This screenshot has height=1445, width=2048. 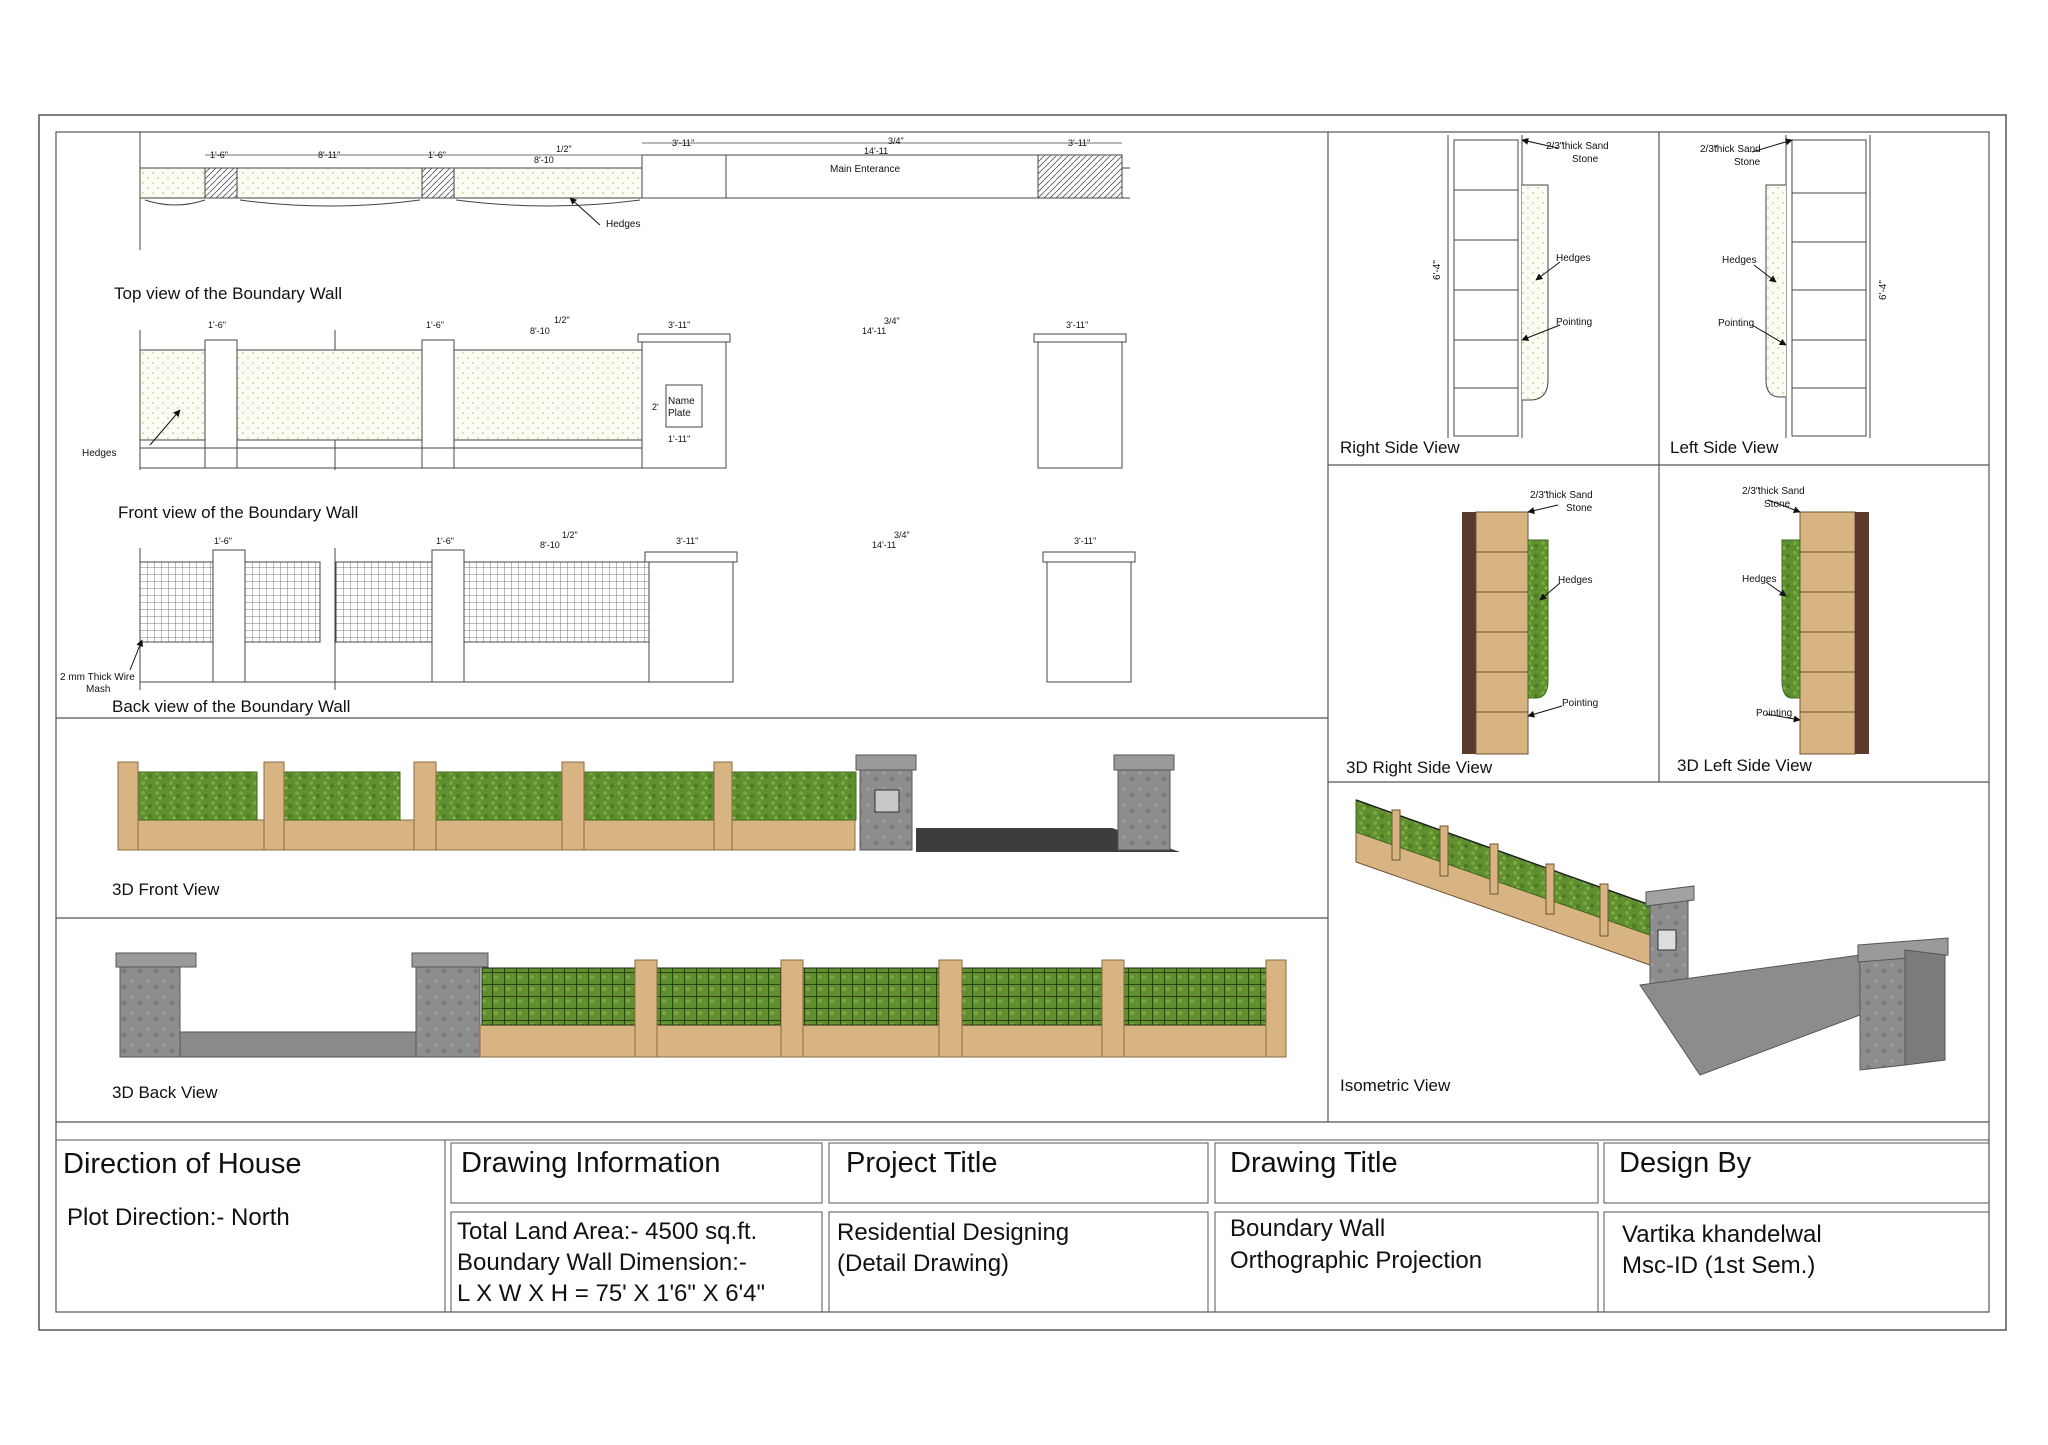 I want to click on back-view-label: Back view of the Boundary Wall, so click(x=231, y=706).